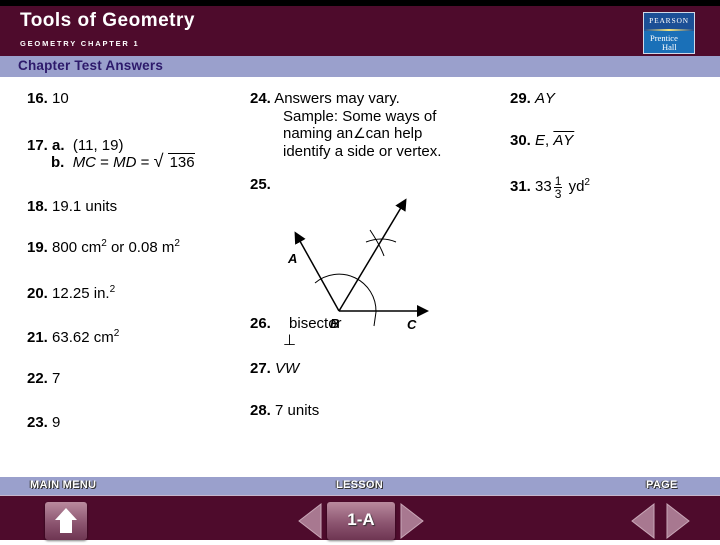 Image resolution: width=720 pixels, height=545 pixels. I want to click on answer-text: 12.25 in., so click(81, 293).